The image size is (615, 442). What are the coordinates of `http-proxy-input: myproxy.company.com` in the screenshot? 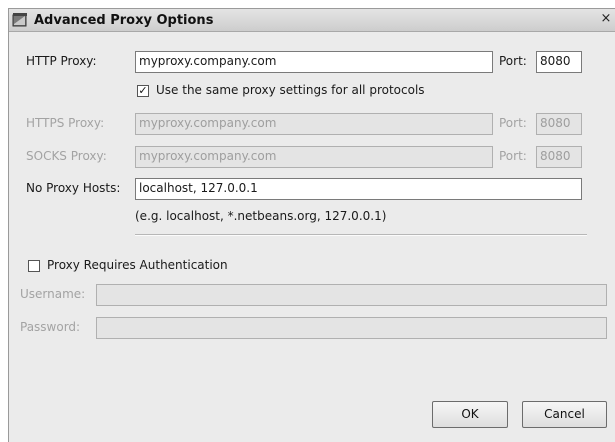 It's located at (314, 62).